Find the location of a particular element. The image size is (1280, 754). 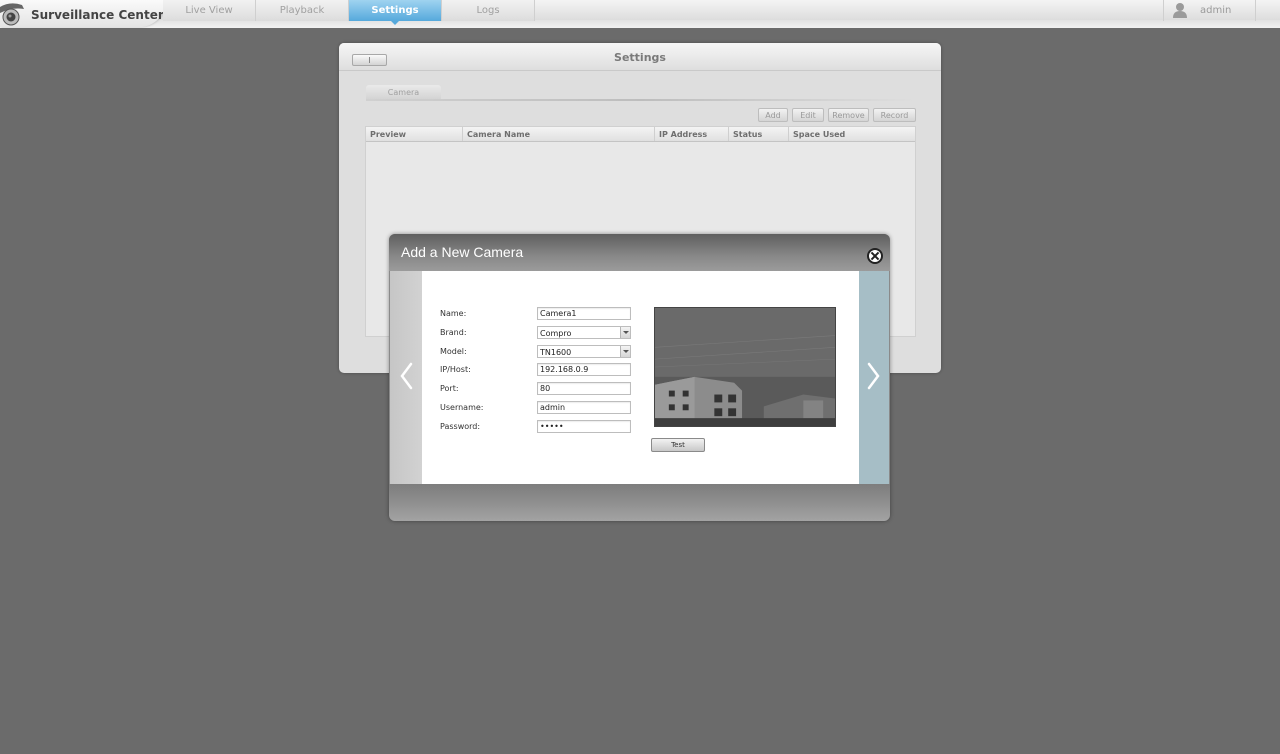

camera-toolbar: Add Edit Remove Record is located at coordinates (837, 115).